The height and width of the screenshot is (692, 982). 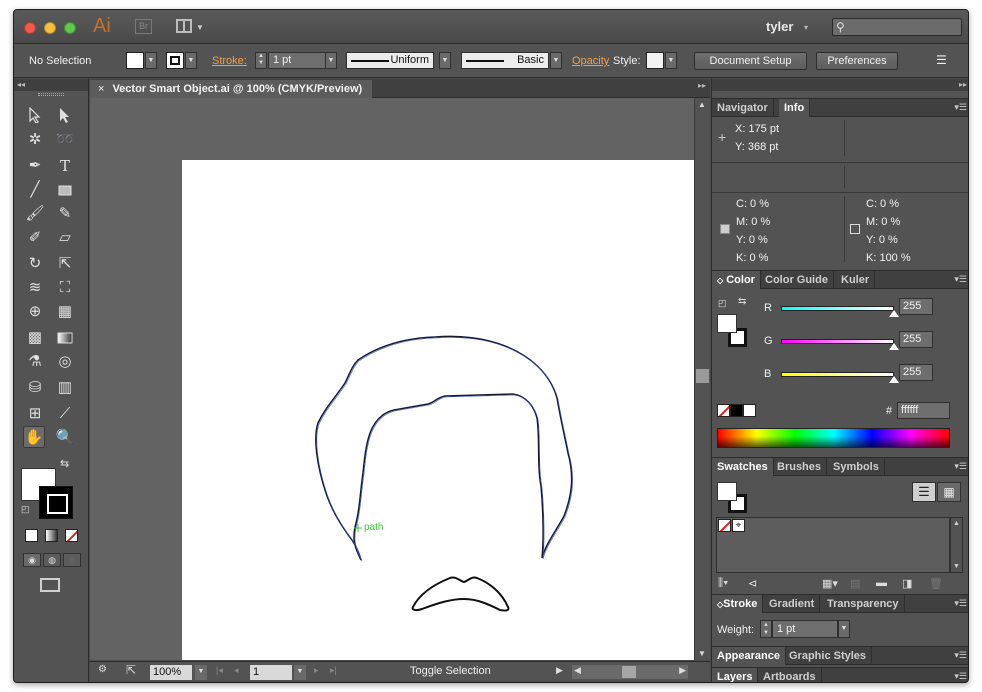 What do you see at coordinates (750, 61) in the screenshot?
I see `document-setup-button: Document Setup` at bounding box center [750, 61].